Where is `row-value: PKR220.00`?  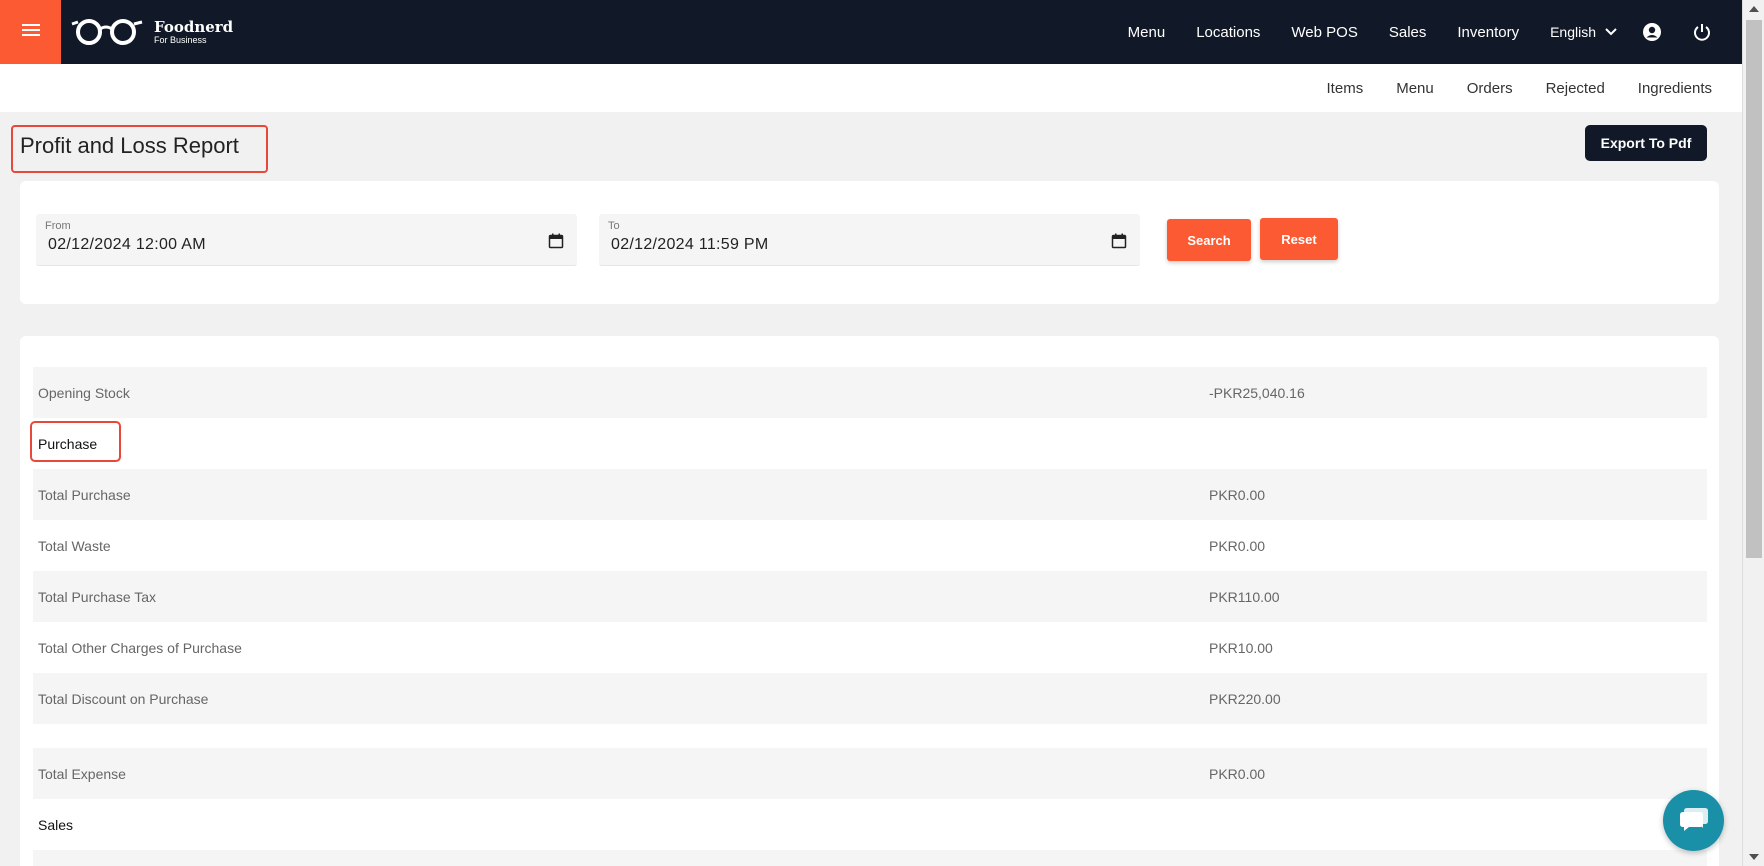
row-value: PKR220.00 is located at coordinates (1245, 699).